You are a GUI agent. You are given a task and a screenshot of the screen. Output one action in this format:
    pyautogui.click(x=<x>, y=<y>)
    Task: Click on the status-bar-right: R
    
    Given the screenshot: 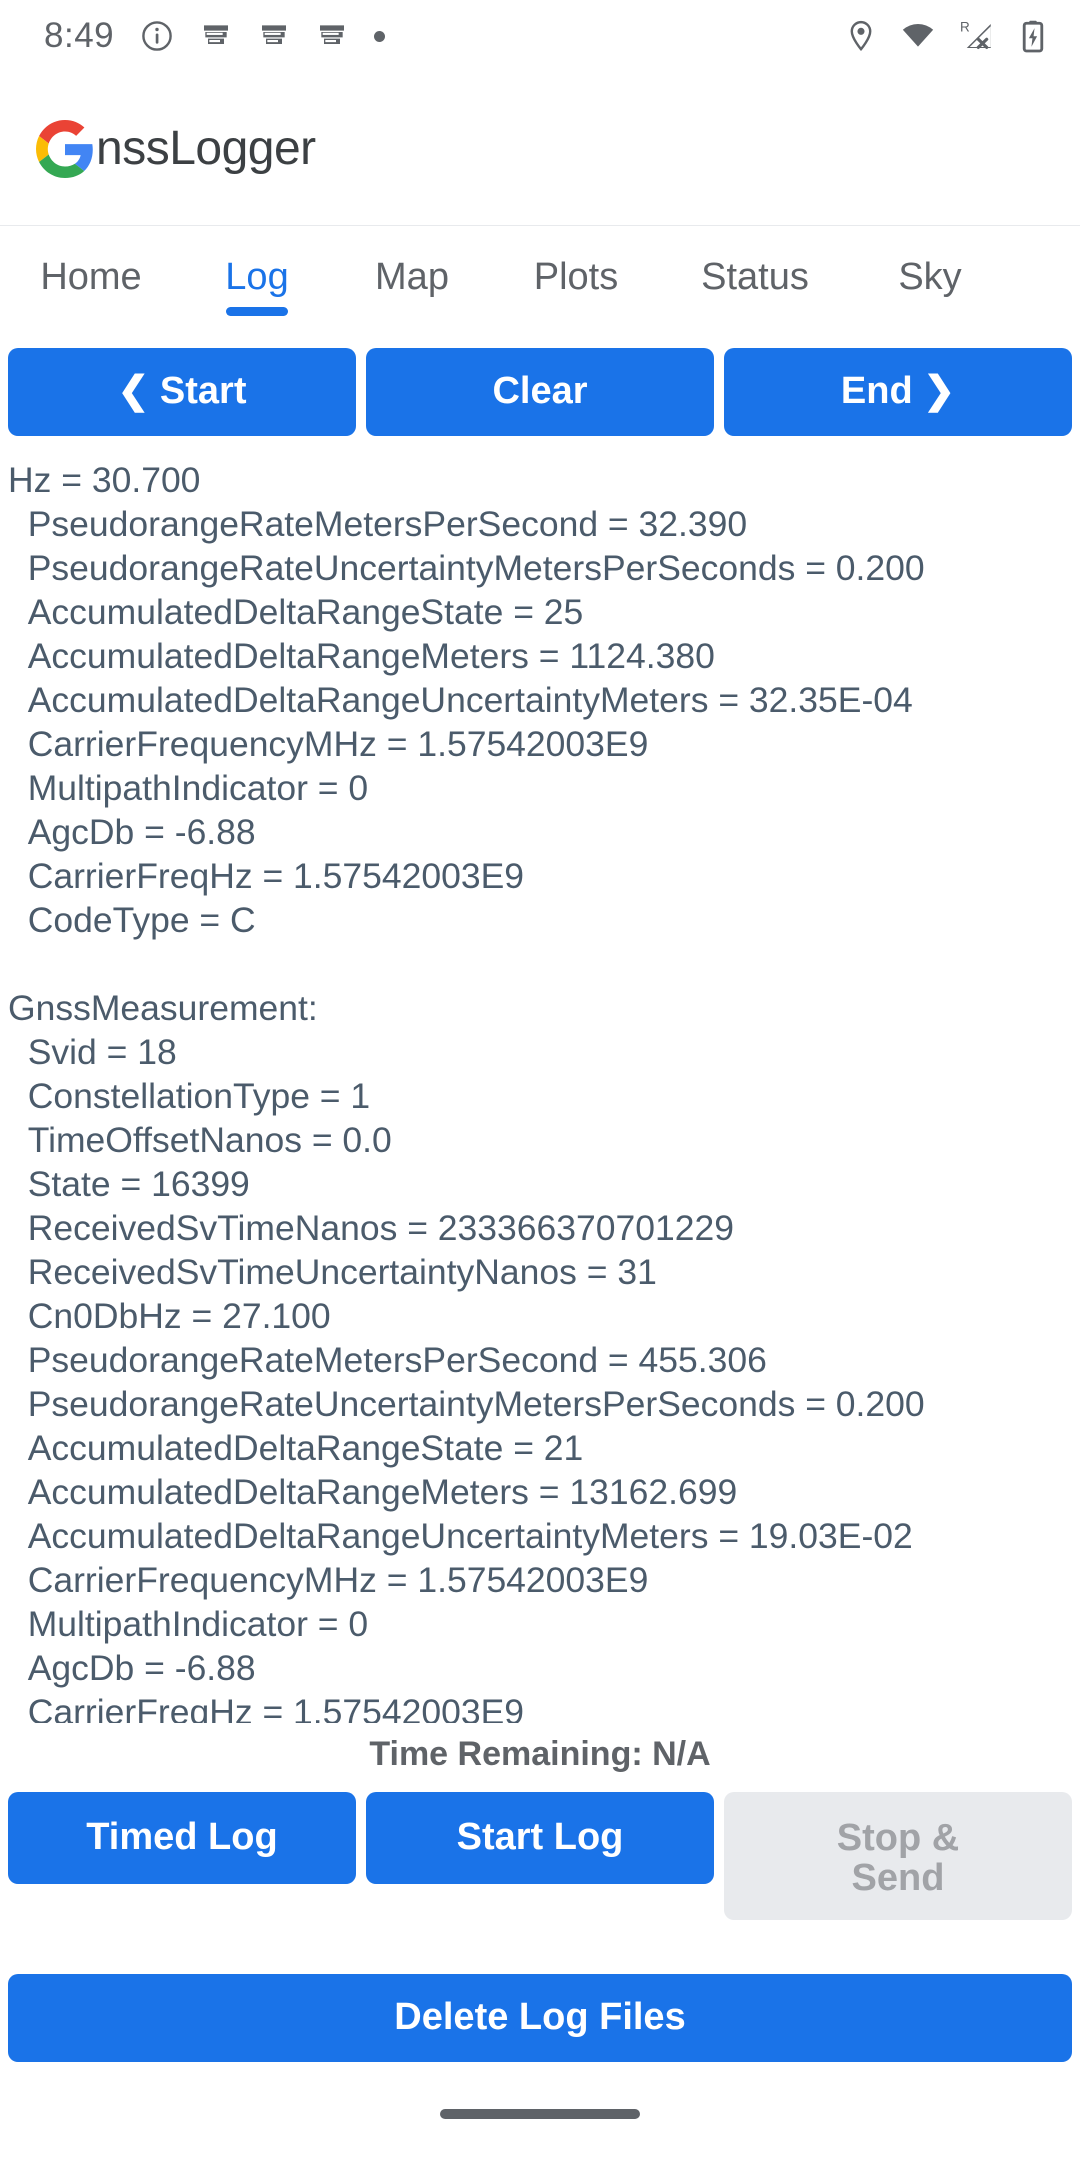 What is the action you would take?
    pyautogui.click(x=945, y=36)
    